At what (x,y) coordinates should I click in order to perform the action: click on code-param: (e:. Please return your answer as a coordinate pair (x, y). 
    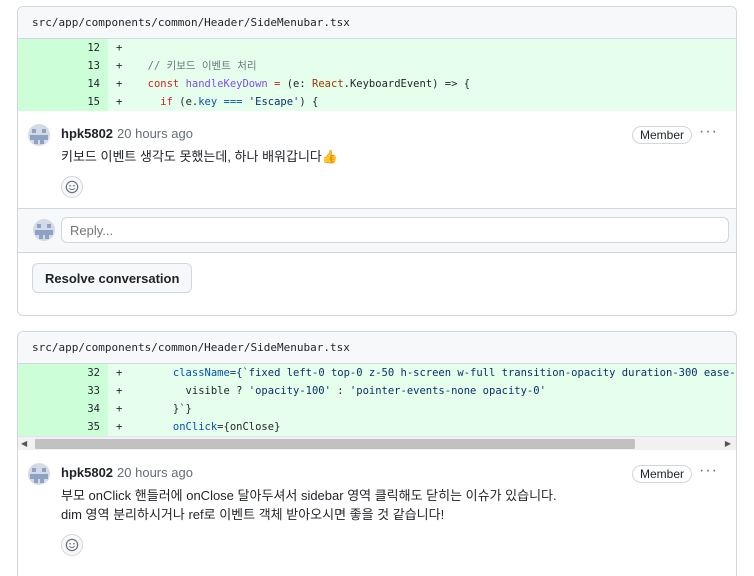
    Looking at the image, I should click on (299, 84).